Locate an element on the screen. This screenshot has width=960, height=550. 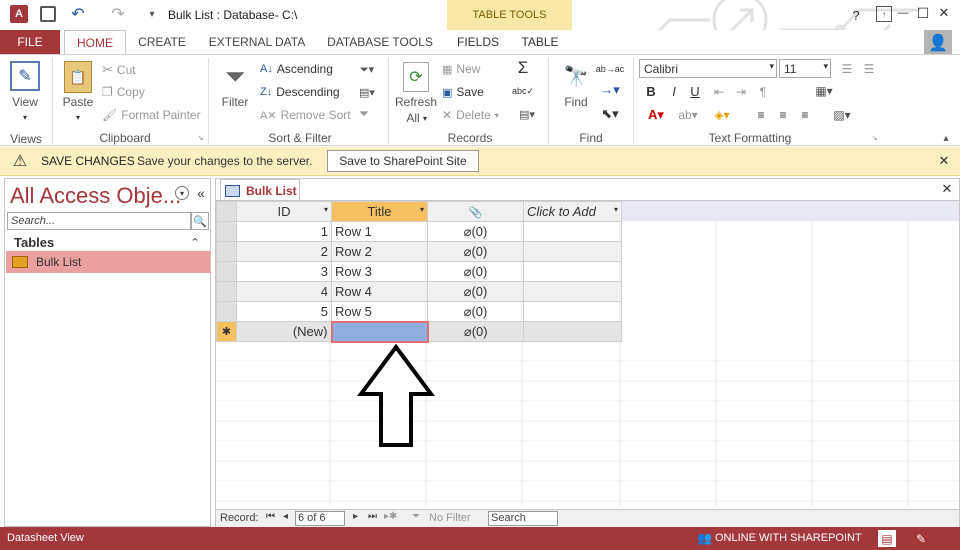
doc-tab-bulk-list: Bulk List is located at coordinates (260, 190).